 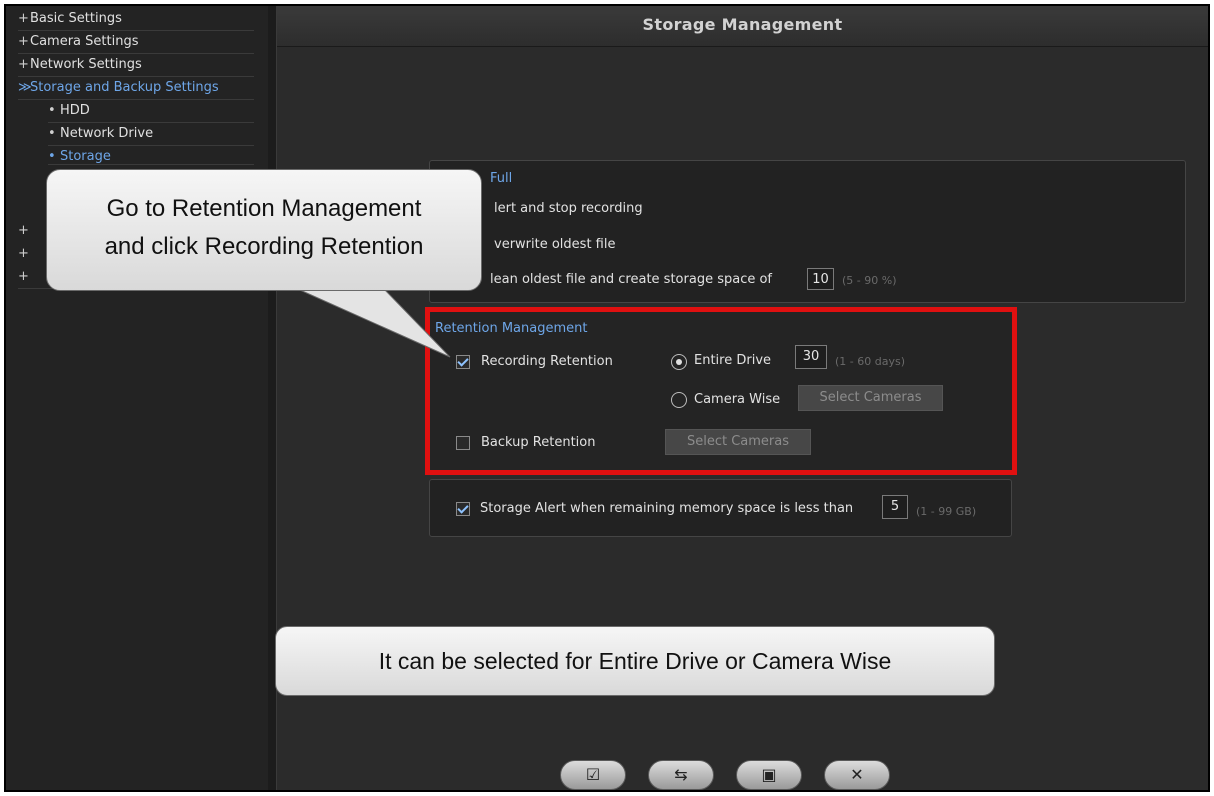 I want to click on callout-line-1: Go to Retention Management, so click(x=264, y=208).